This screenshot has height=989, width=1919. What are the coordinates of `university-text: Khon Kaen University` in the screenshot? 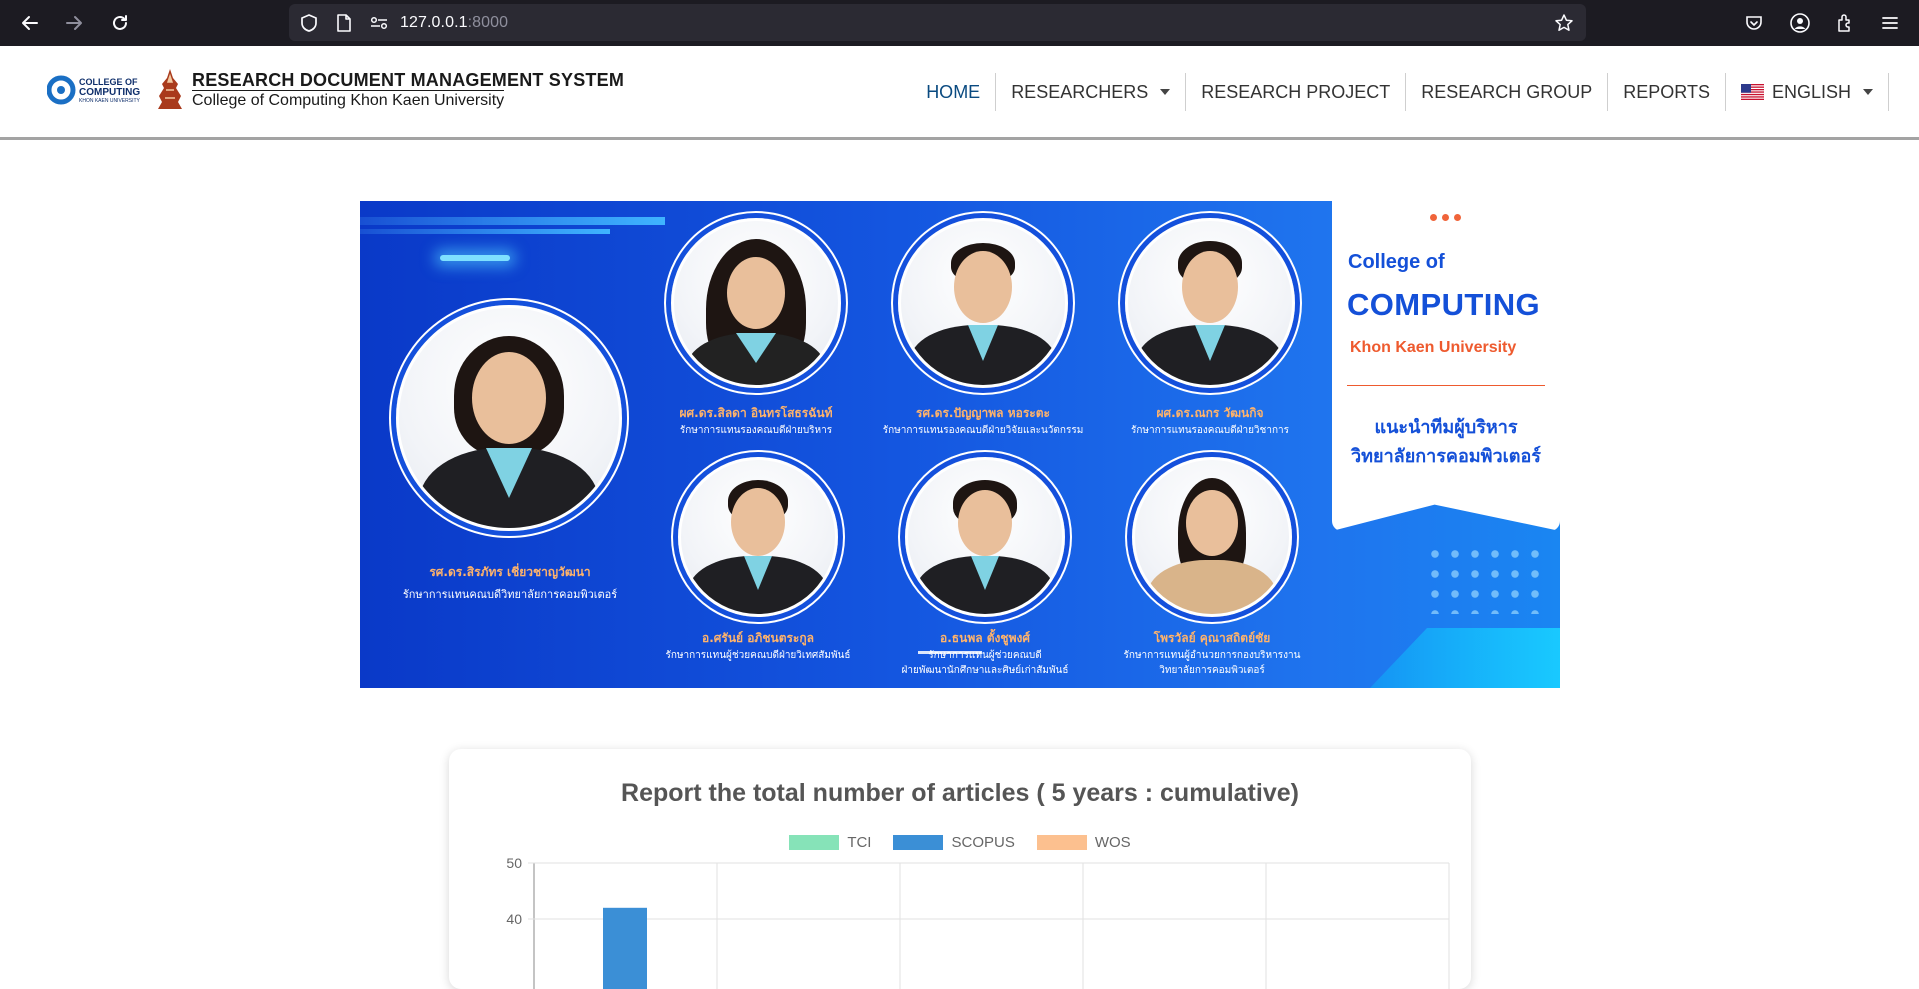 It's located at (1433, 347).